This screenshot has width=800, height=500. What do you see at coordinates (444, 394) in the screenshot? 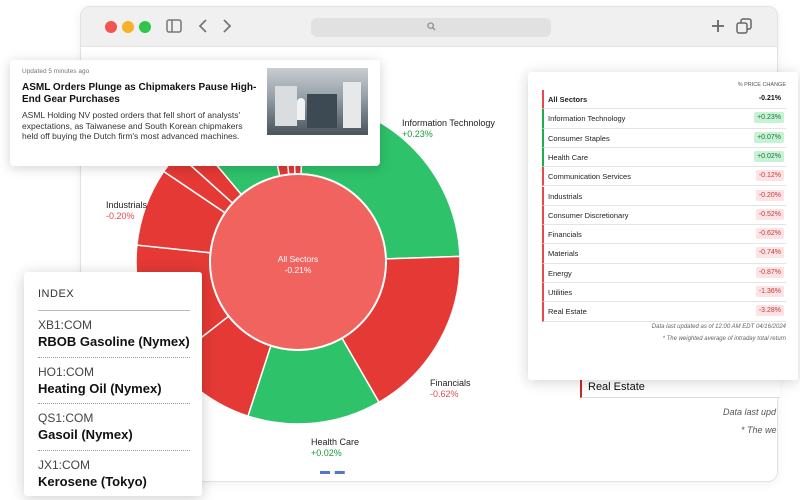
I see `label-value: -0.62%` at bounding box center [444, 394].